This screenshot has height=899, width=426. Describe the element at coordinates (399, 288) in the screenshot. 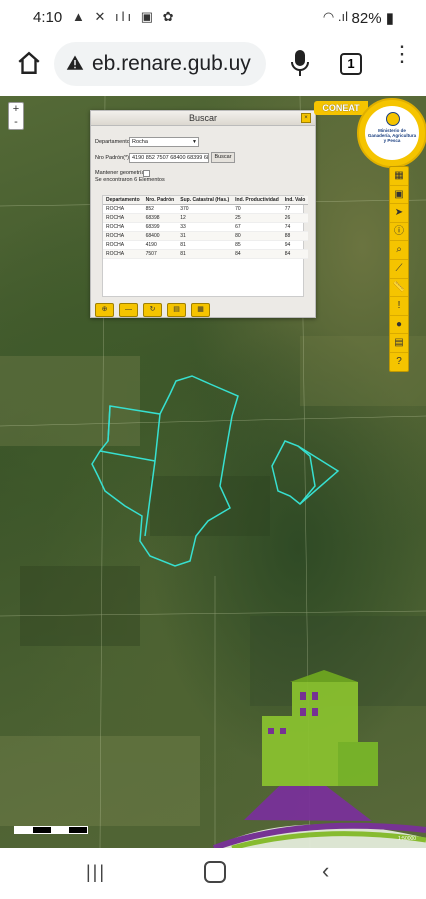

I see `measure-icon: 📏` at that location.